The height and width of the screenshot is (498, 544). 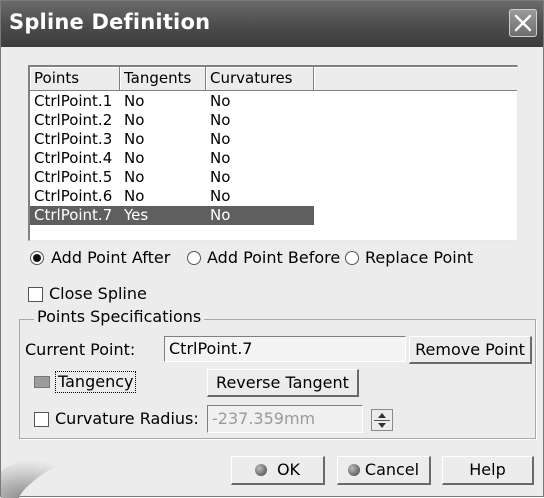 What do you see at coordinates (285, 419) in the screenshot?
I see `curvature-radius-field: -237.359mm` at bounding box center [285, 419].